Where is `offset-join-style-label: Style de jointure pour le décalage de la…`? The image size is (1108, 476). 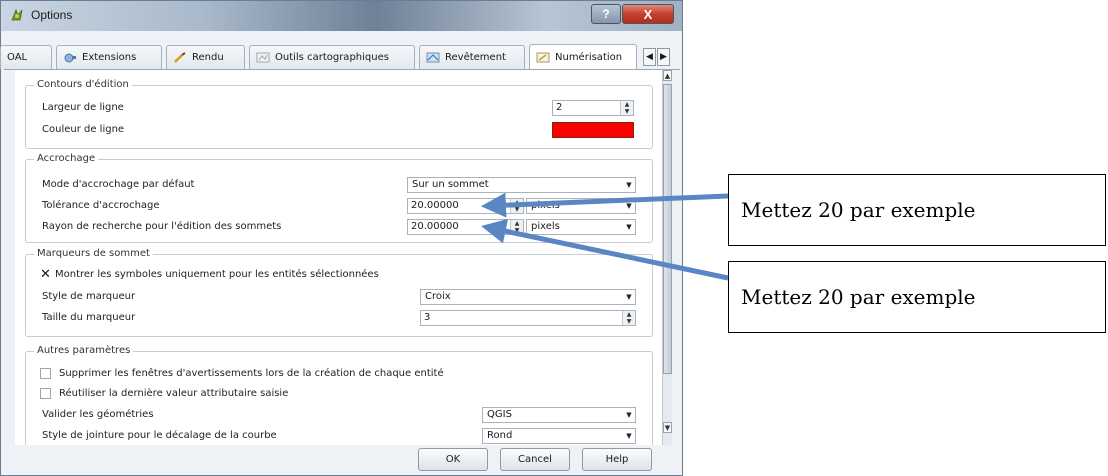 offset-join-style-label: Style de jointure pour le décalage de la… is located at coordinates (159, 435).